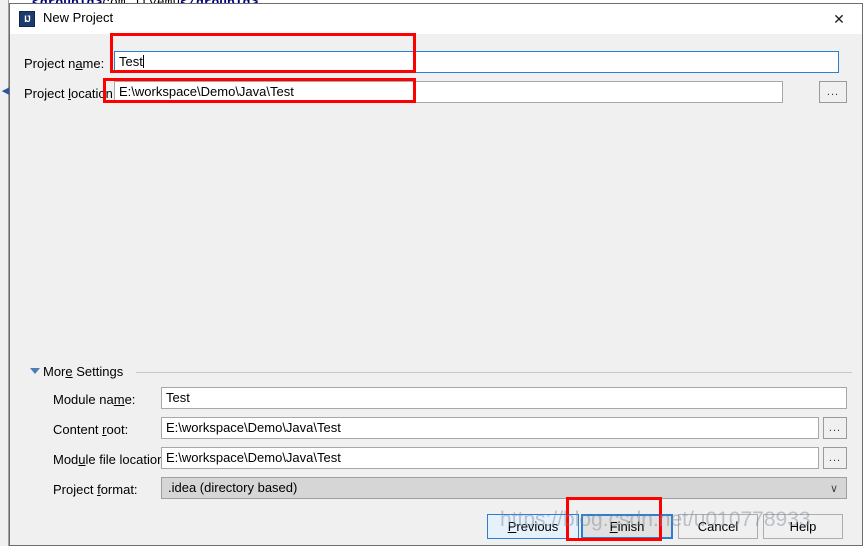 This screenshot has width=864, height=546. What do you see at coordinates (94, 399) in the screenshot?
I see `module-name-label: Module name:` at bounding box center [94, 399].